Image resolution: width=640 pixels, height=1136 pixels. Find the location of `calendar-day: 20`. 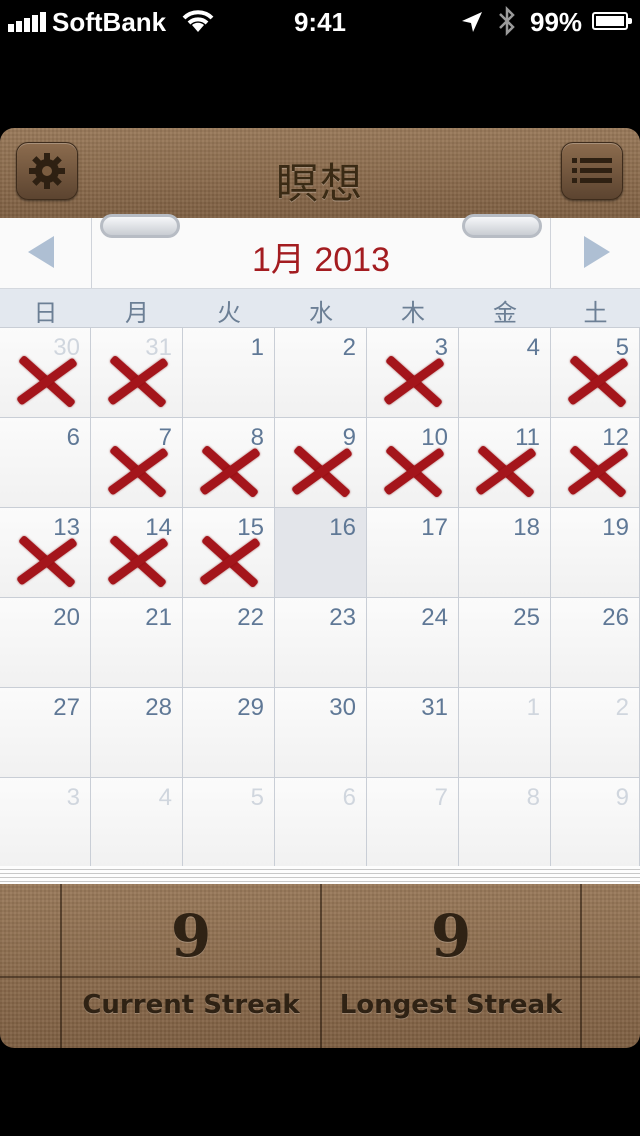

calendar-day: 20 is located at coordinates (45, 643).